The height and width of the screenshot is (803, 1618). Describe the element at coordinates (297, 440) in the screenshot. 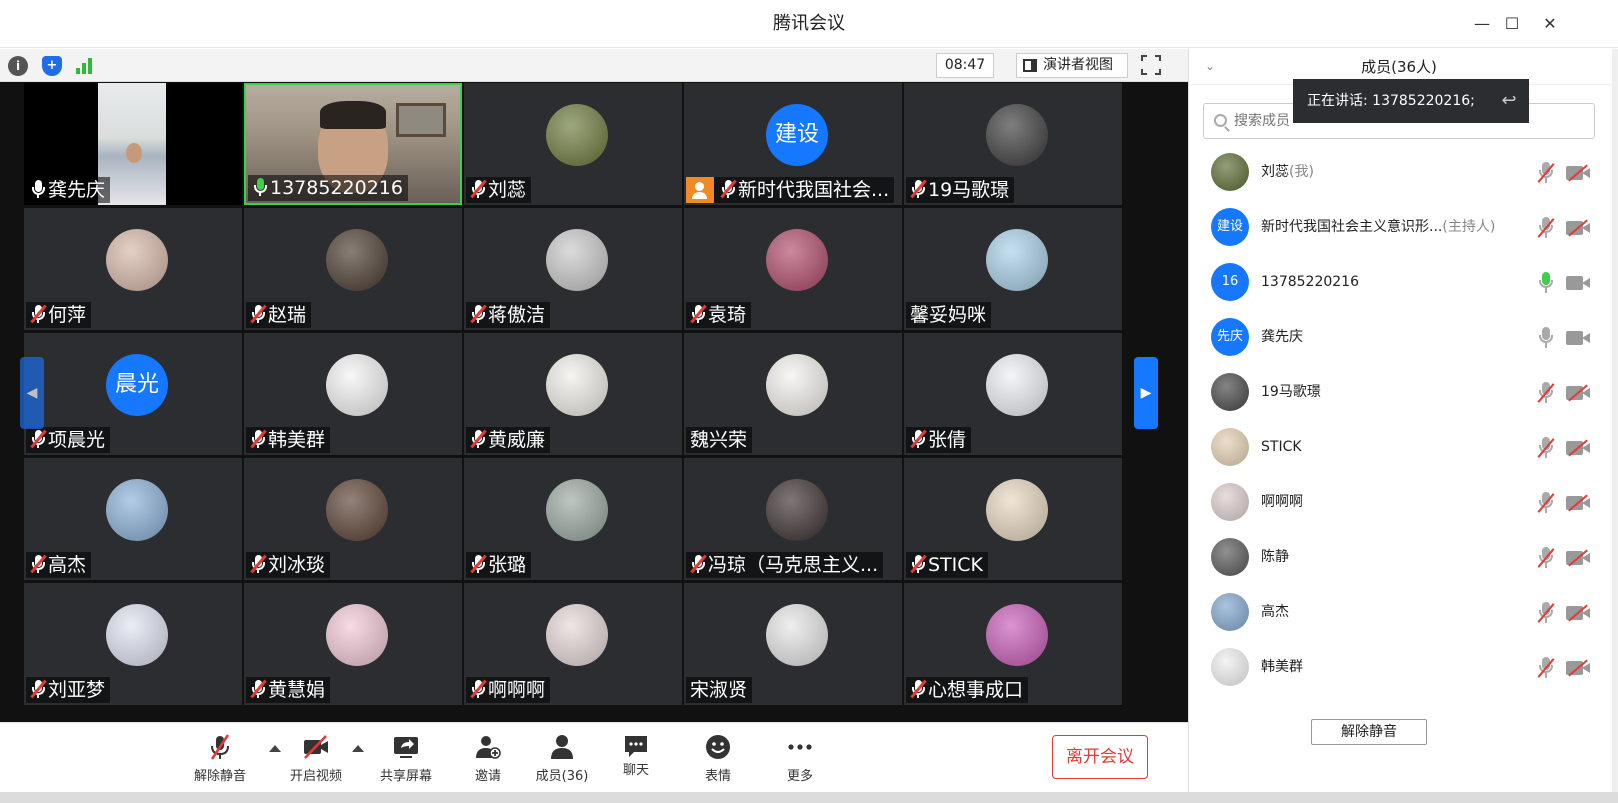

I see `participant-name: 韩美群` at that location.